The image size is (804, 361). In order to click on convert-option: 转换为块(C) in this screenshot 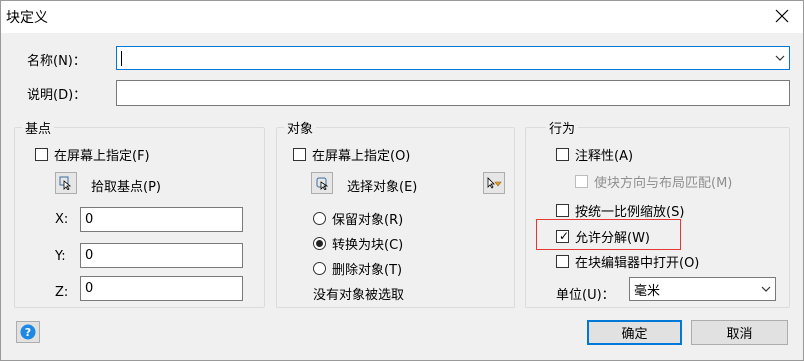, I will do `click(358, 243)`.